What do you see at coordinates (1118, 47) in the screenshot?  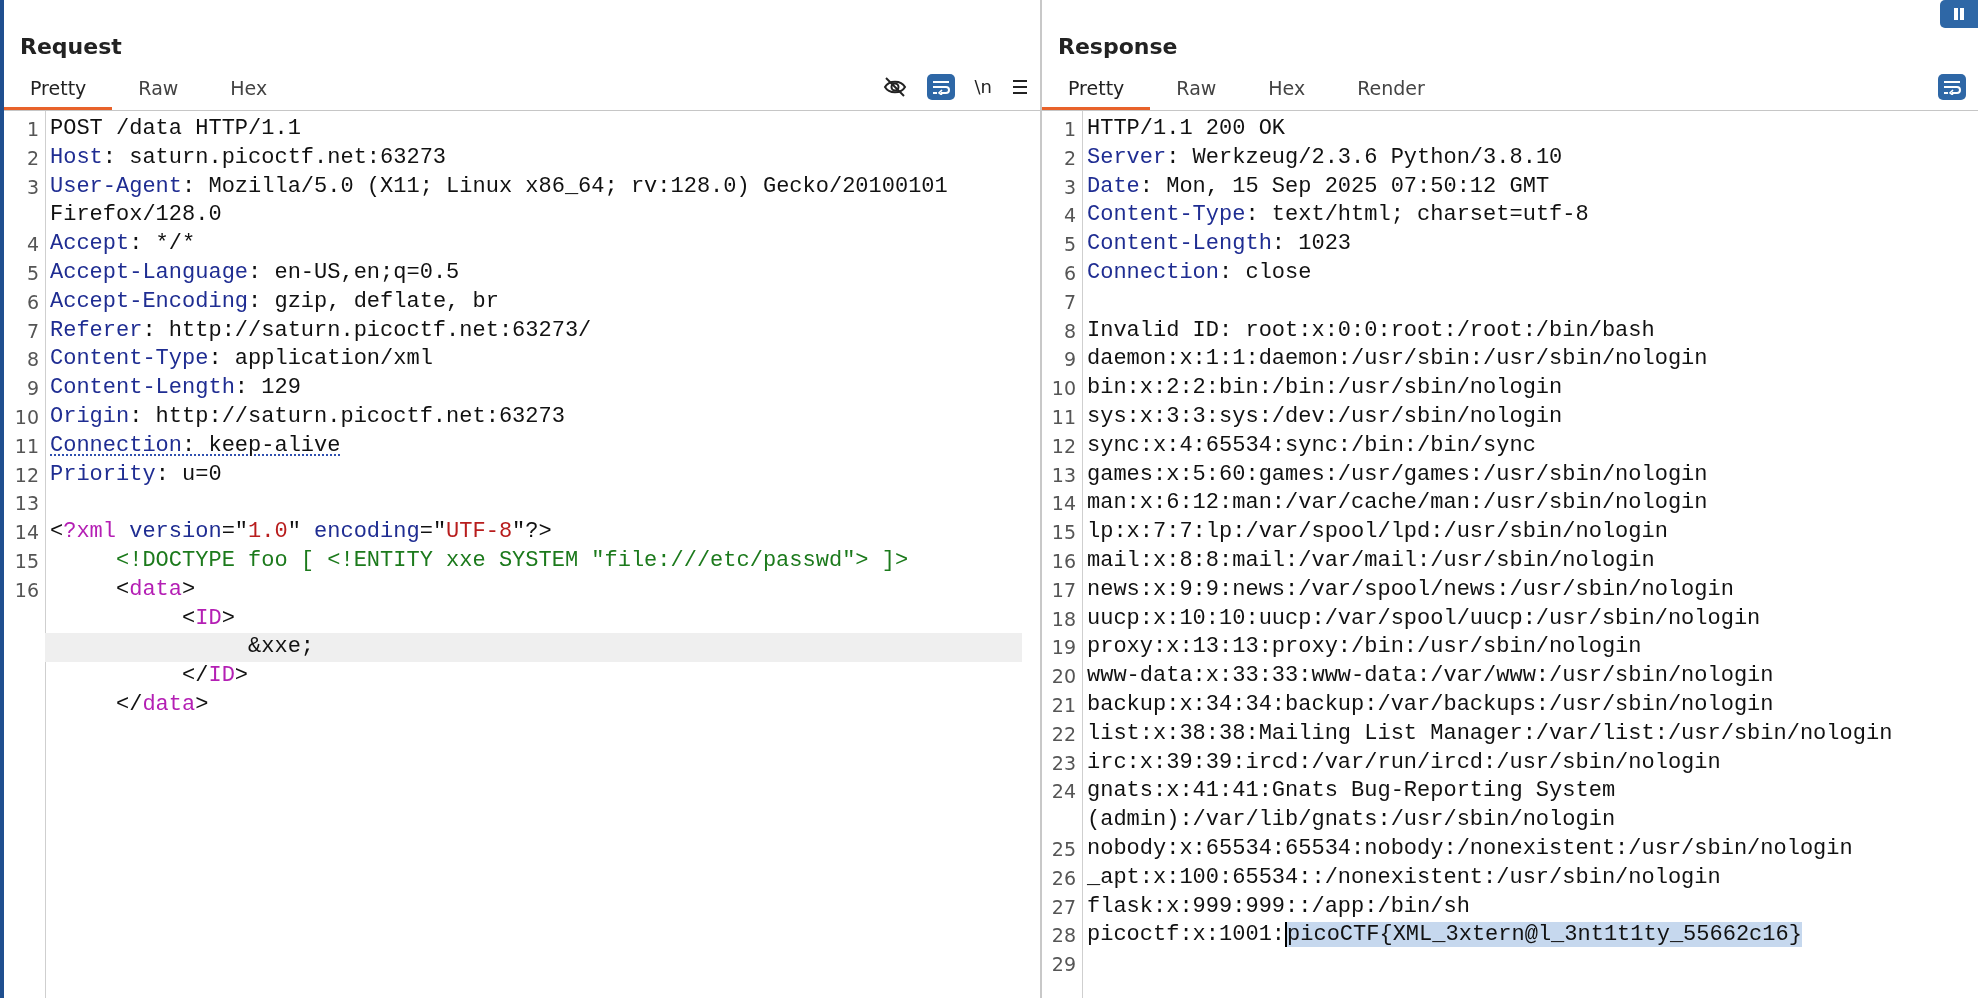 I see `panel-title: Response` at bounding box center [1118, 47].